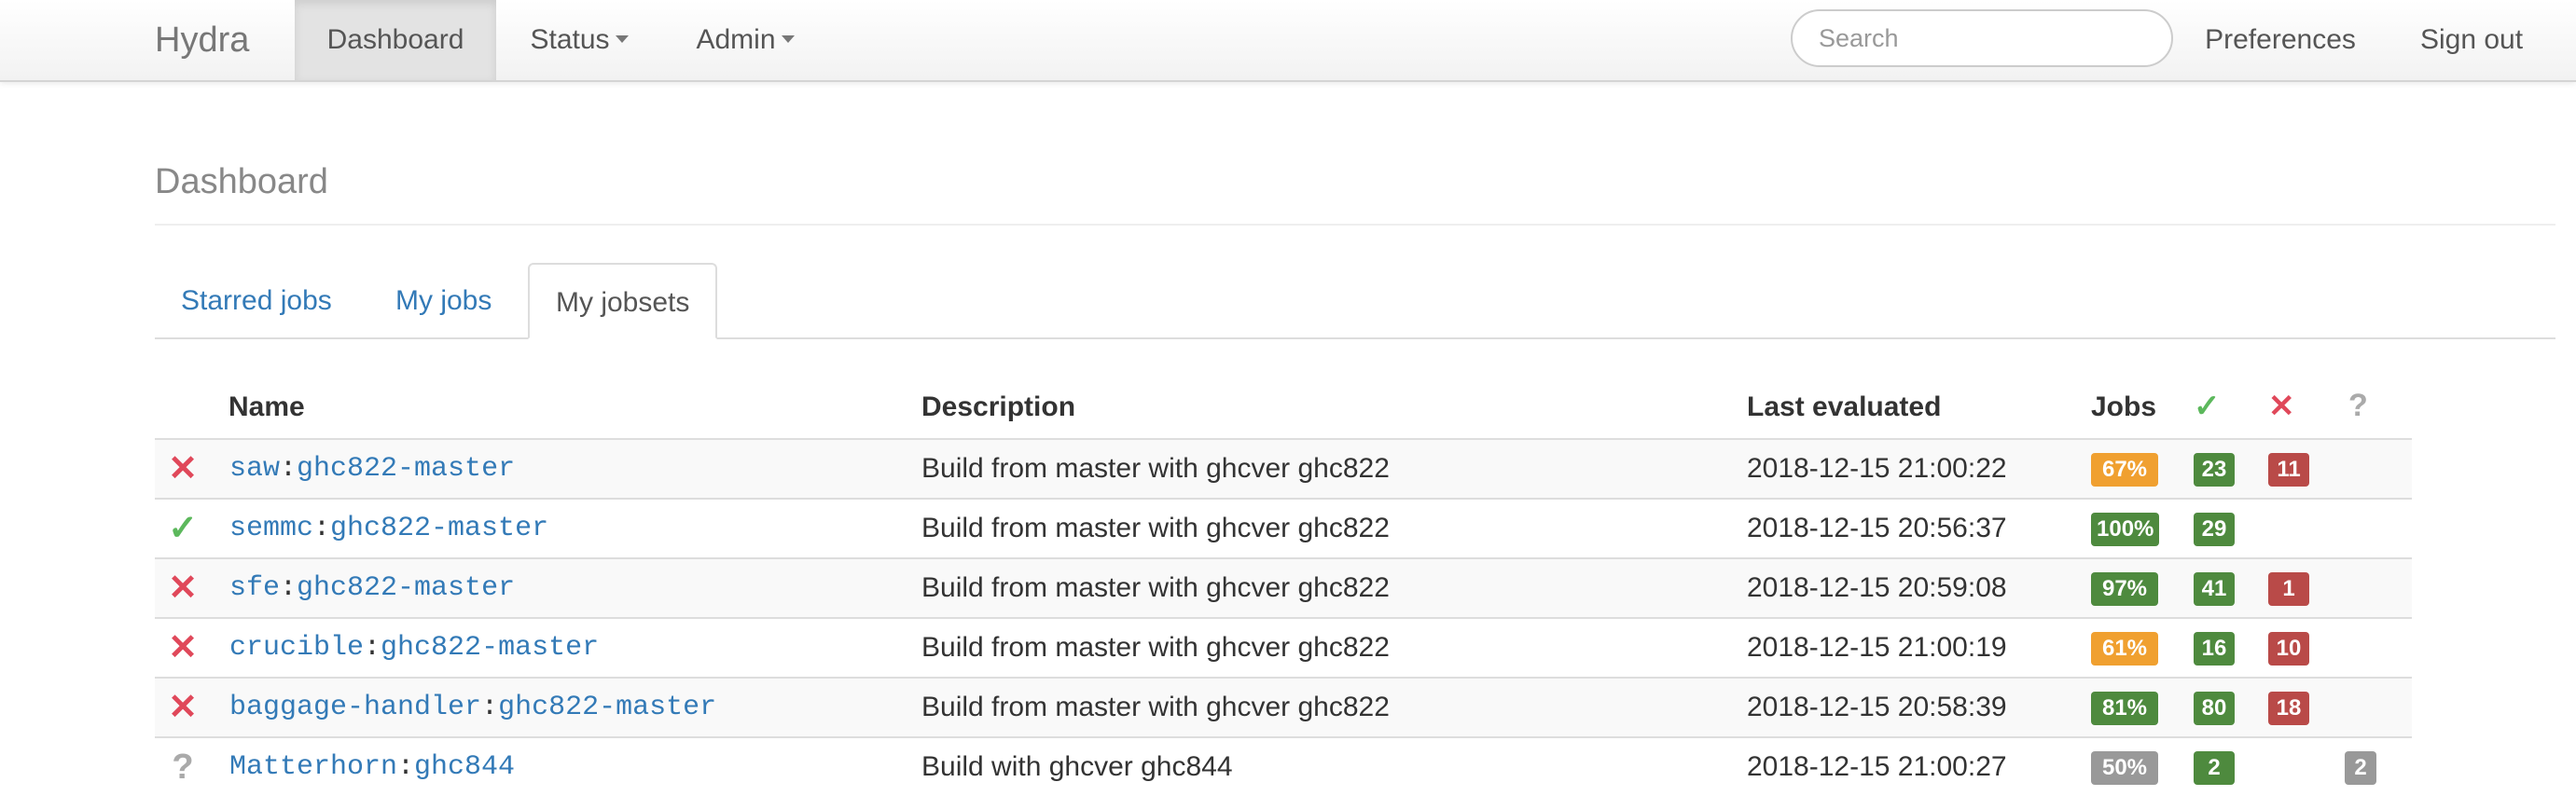 This screenshot has height=796, width=2576. What do you see at coordinates (2124, 708) in the screenshot?
I see `percent-badge: 81%` at bounding box center [2124, 708].